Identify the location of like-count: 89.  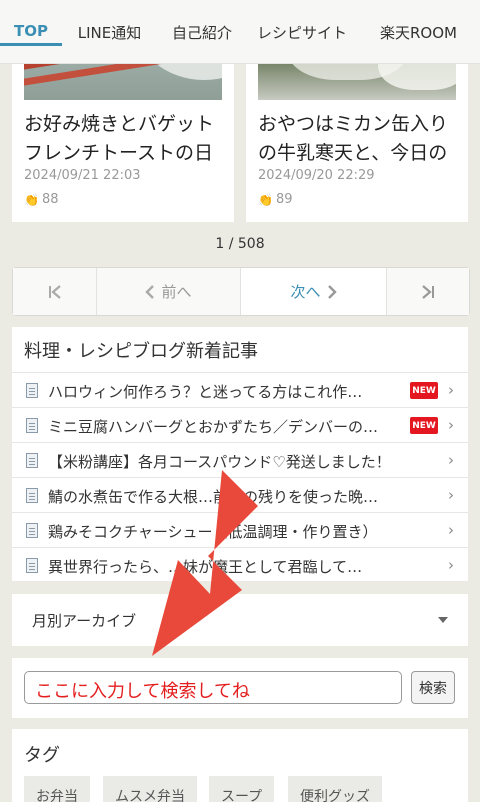
(284, 199).